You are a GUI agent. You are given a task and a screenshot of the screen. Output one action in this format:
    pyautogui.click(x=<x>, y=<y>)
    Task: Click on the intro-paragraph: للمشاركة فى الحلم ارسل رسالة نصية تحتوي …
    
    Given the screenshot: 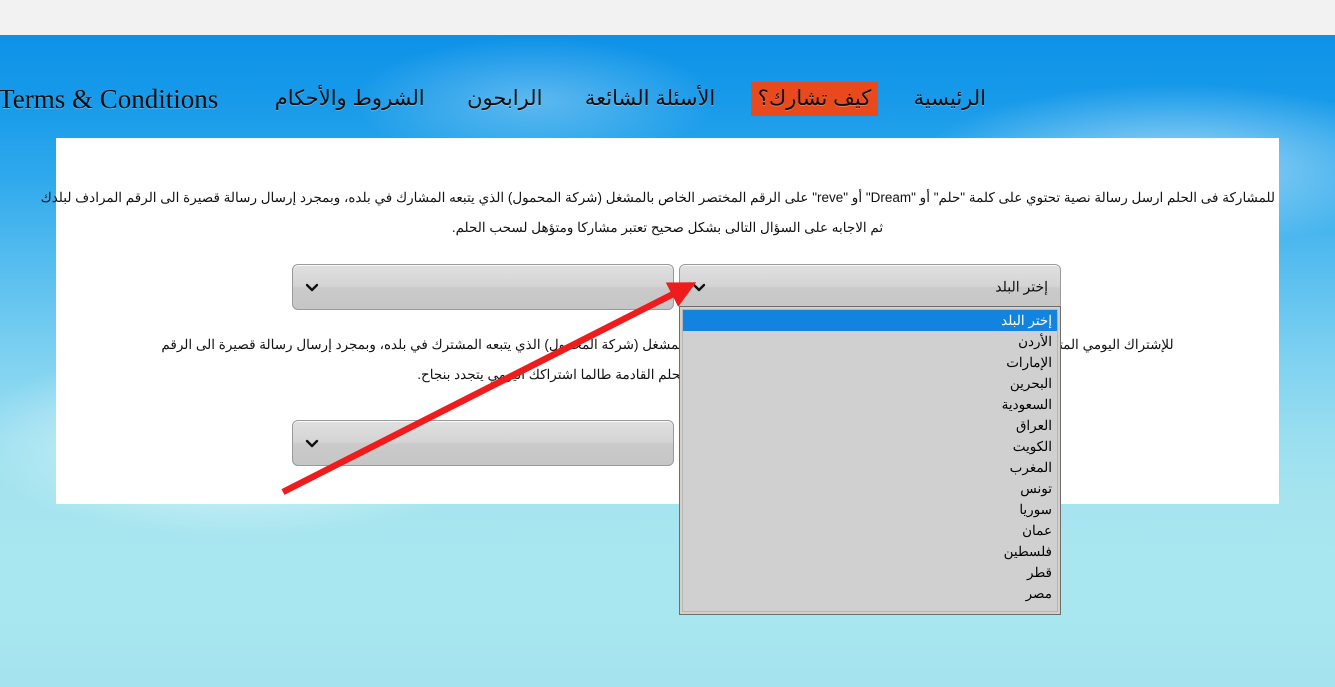 What is the action you would take?
    pyautogui.click(x=657, y=213)
    